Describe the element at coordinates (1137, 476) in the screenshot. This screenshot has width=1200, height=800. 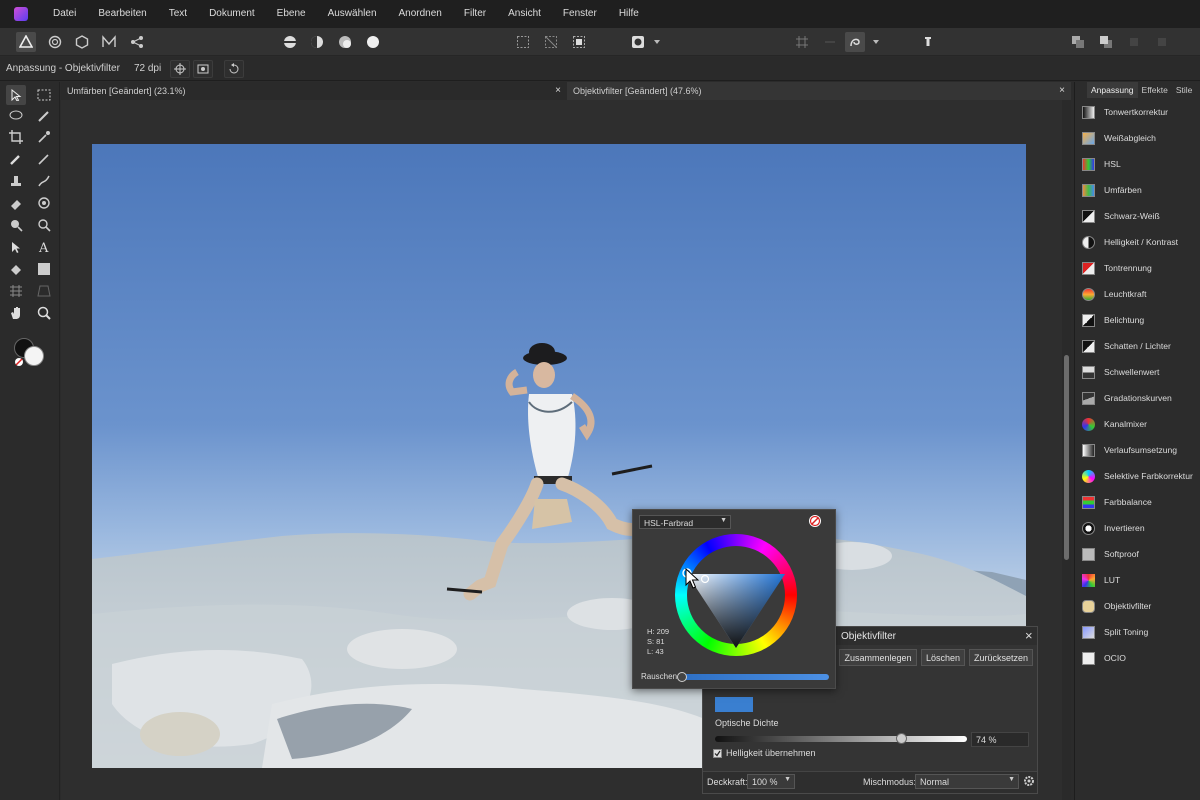
I see `adjustment-selektive-farbkorrektur: Selektive Farbkorrektur` at that location.